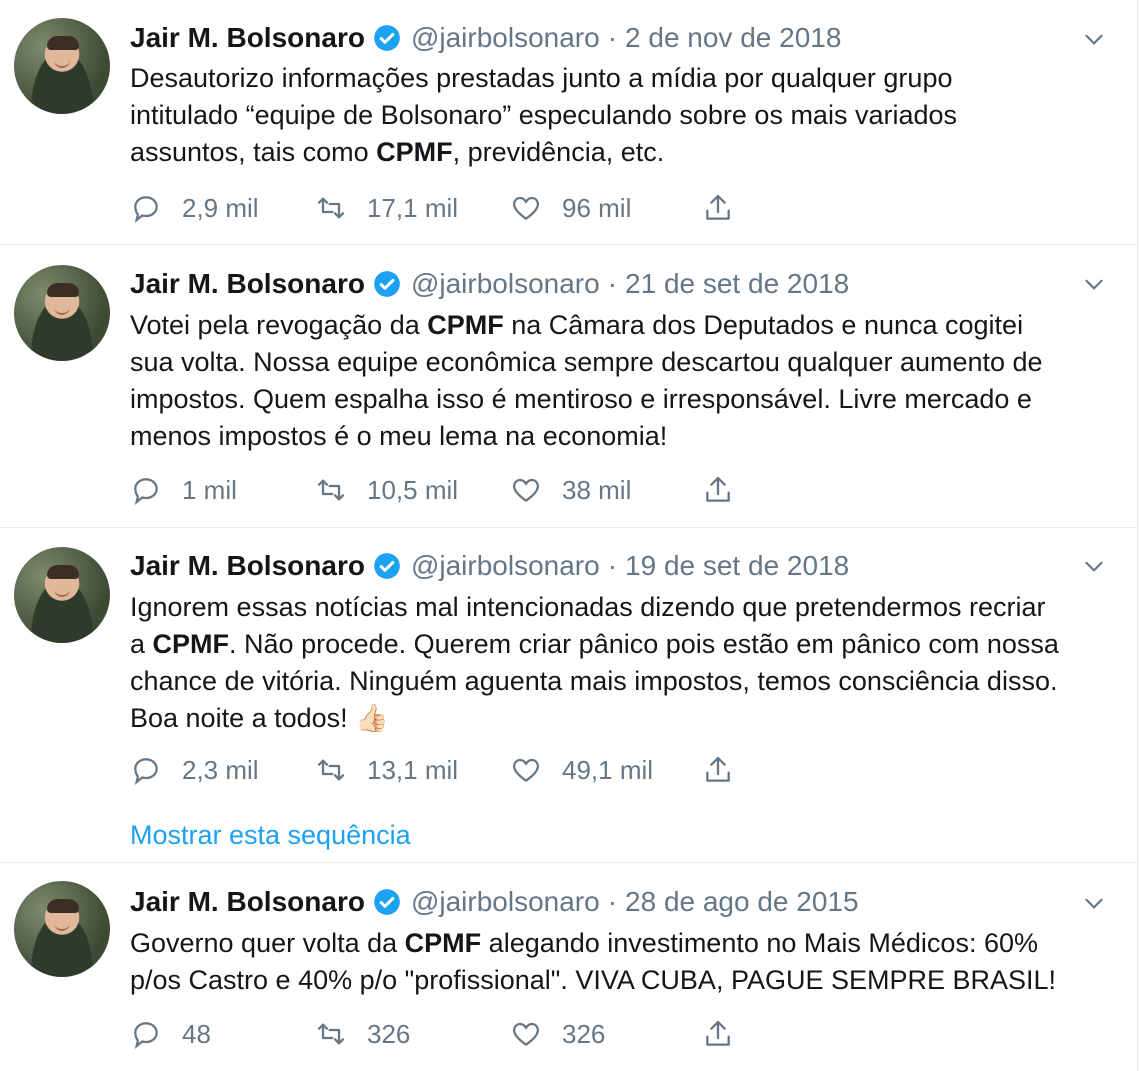 The height and width of the screenshot is (1071, 1140). I want to click on retweet-button: 13,1 mil, so click(386, 770).